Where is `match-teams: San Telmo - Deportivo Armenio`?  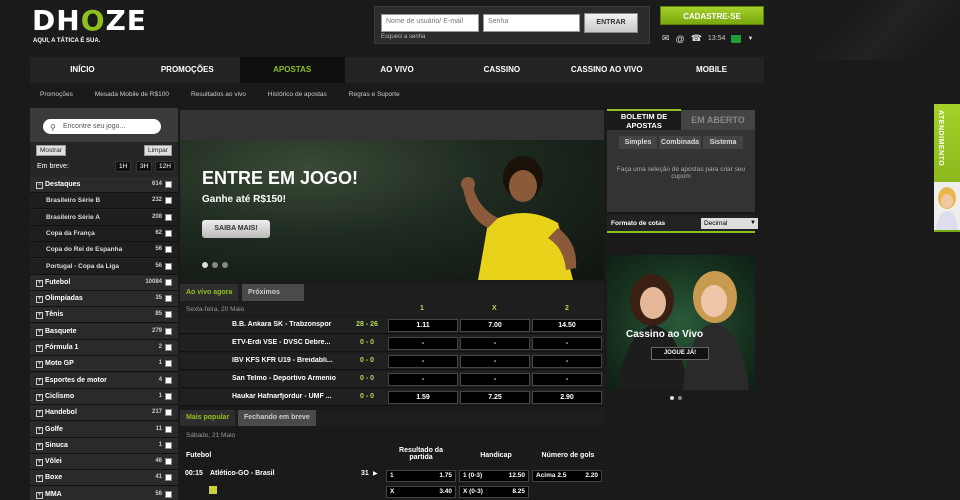 match-teams: San Telmo - Deportivo Armenio is located at coordinates (287, 378).